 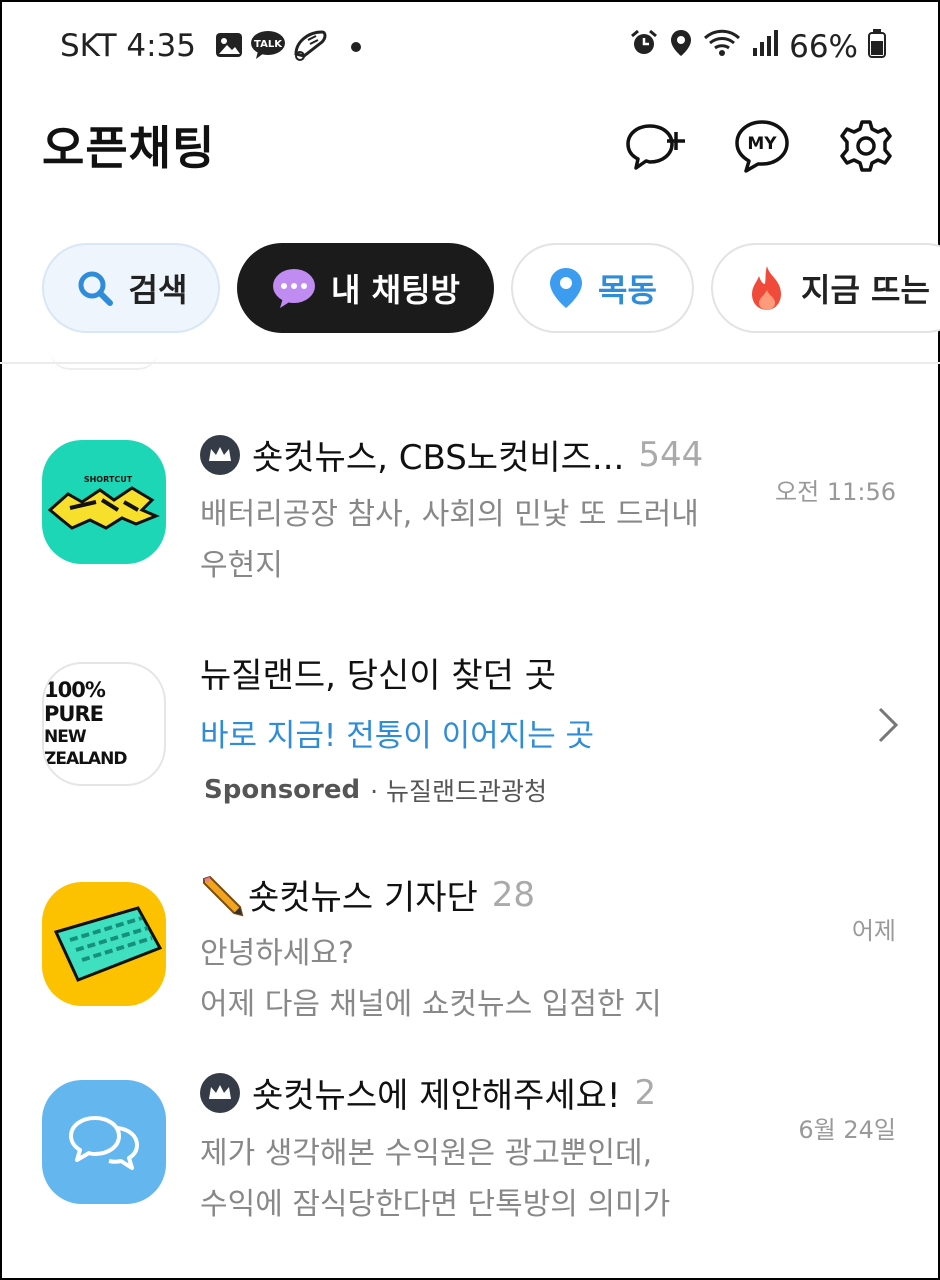 What do you see at coordinates (470, 540) in the screenshot?
I see `chat-preview: 배터리공장 참사, 사회의 민낯 또 드러내 우현지` at bounding box center [470, 540].